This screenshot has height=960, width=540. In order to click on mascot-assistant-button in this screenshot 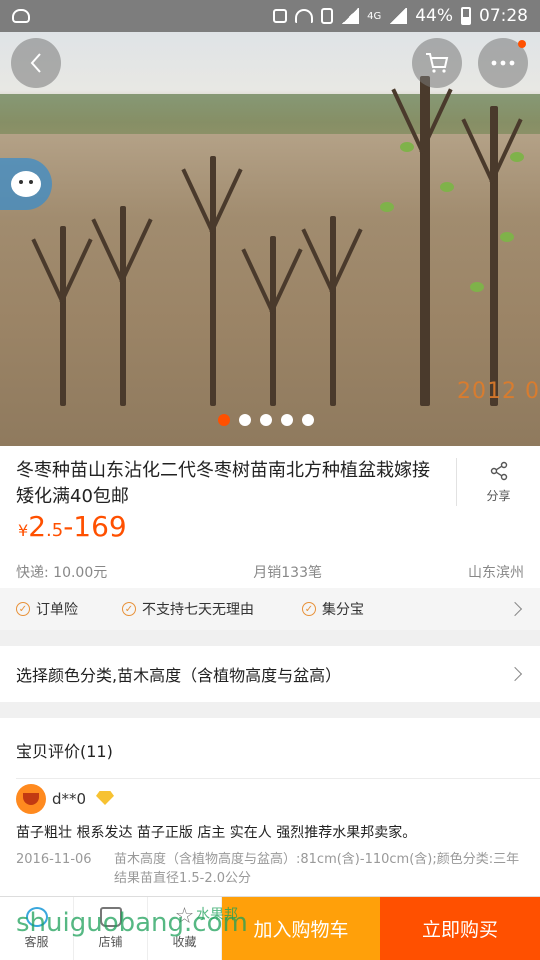, I will do `click(26, 184)`.